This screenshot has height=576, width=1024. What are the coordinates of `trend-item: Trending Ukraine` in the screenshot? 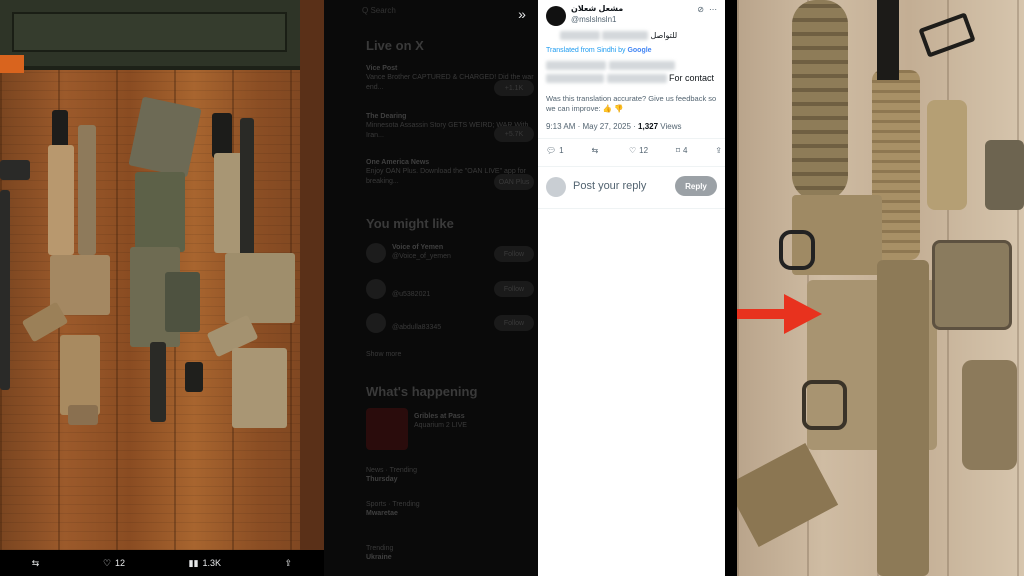 It's located at (450, 553).